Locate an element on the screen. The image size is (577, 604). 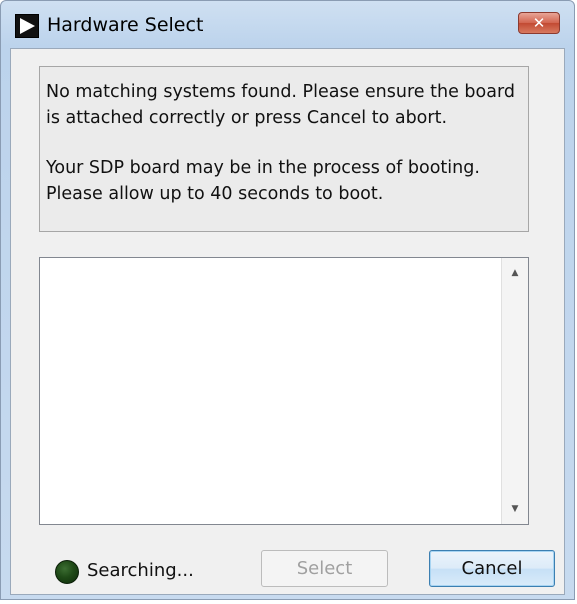
status-led-icon is located at coordinates (67, 572).